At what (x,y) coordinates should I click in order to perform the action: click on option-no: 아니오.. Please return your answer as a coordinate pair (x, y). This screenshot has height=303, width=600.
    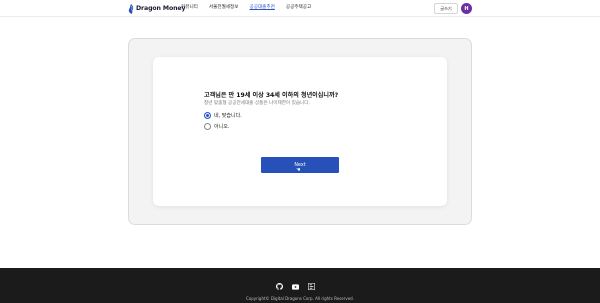
    Looking at the image, I should click on (216, 126).